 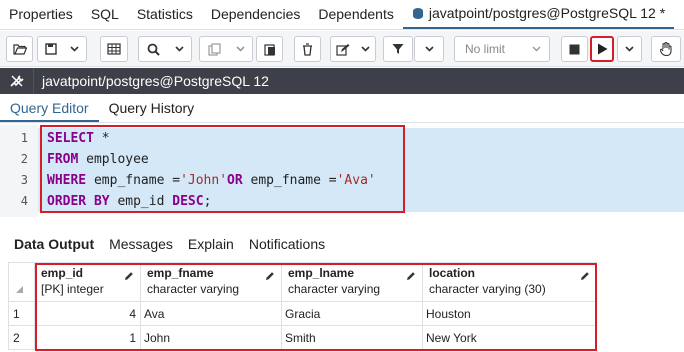 I want to click on row-number: 1, so click(x=21, y=313).